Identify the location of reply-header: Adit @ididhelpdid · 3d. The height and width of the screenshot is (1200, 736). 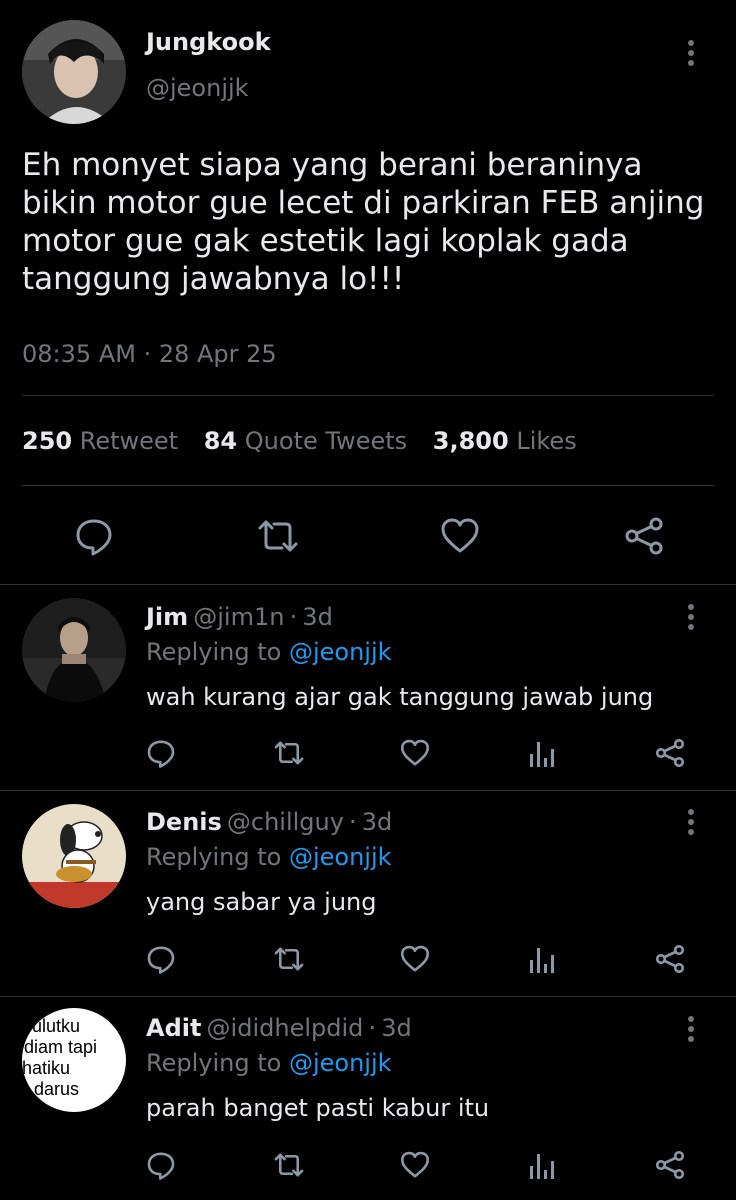
(279, 1028).